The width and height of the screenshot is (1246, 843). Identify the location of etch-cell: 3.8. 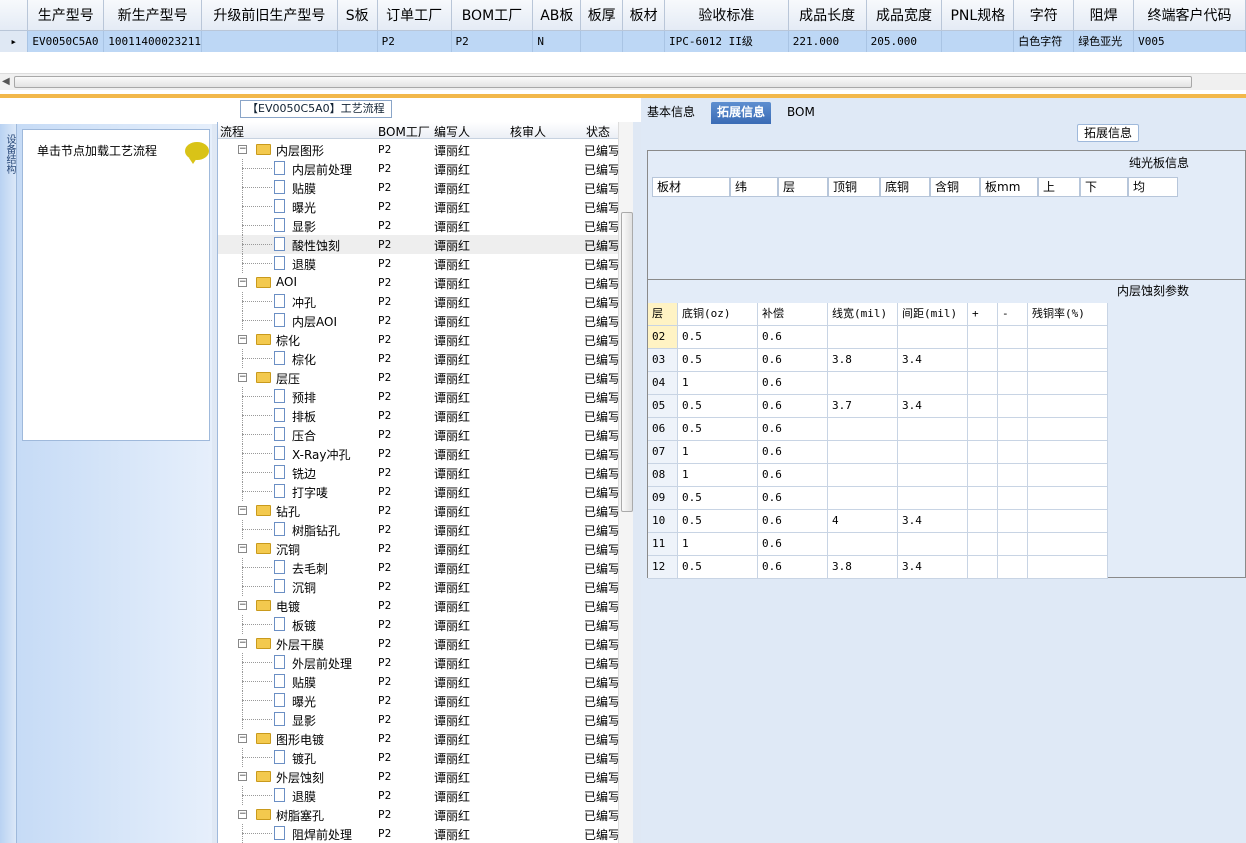
(863, 360).